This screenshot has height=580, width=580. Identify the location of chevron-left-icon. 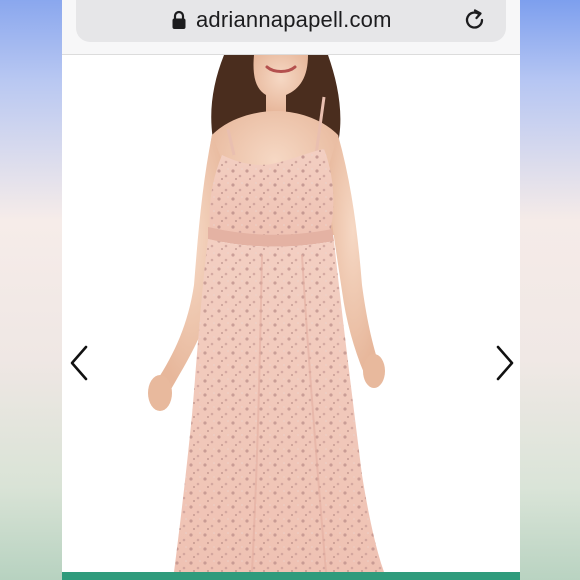
(80, 363).